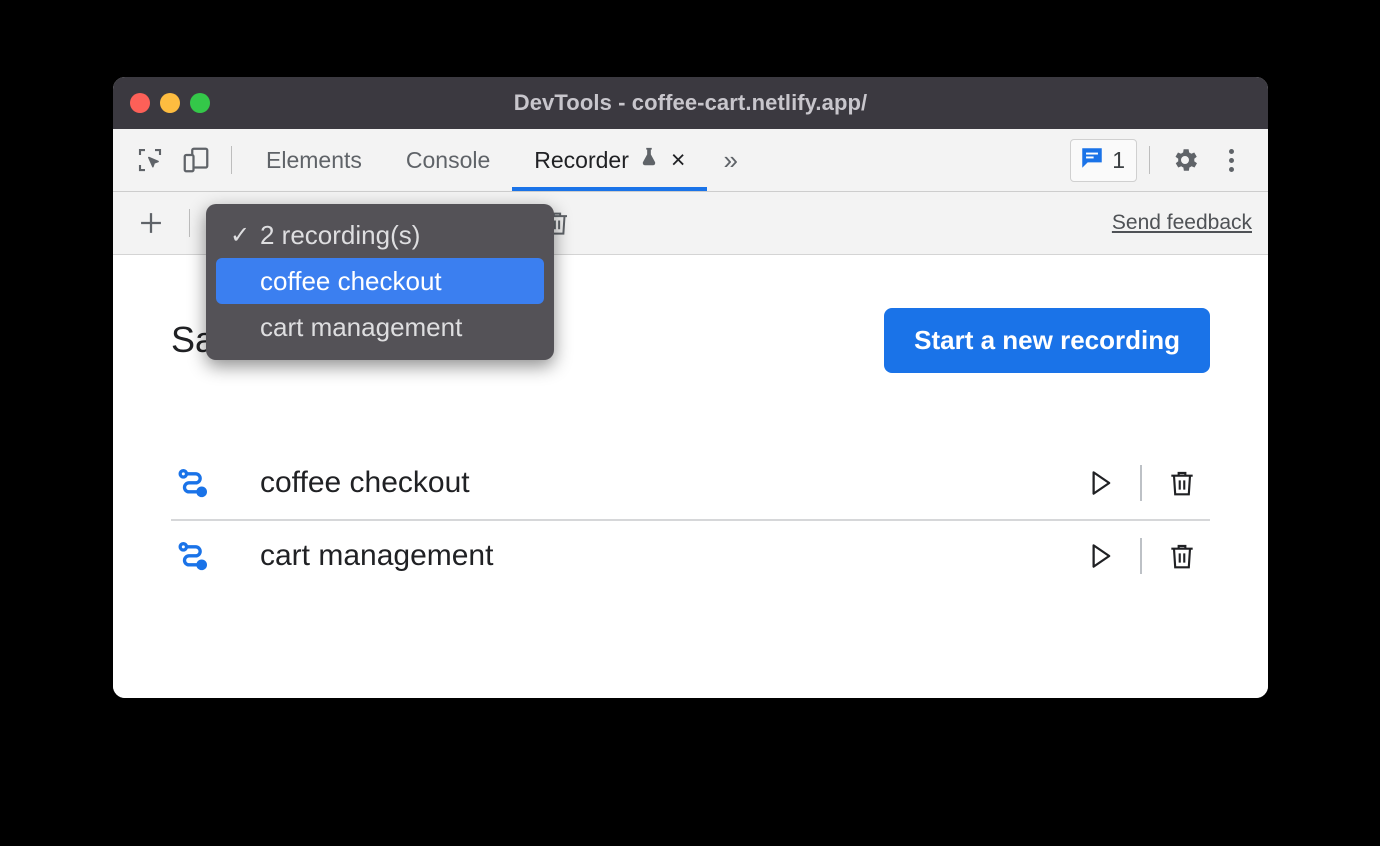 The height and width of the screenshot is (846, 1380). I want to click on traffic-lights, so click(170, 103).